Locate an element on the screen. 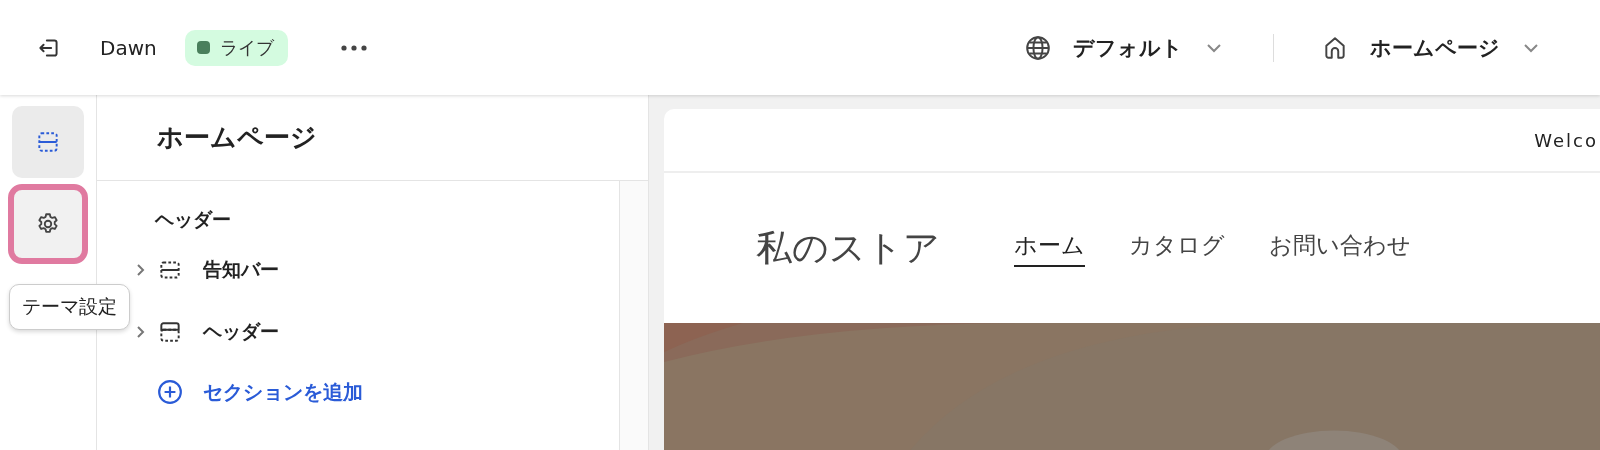 Image resolution: width=1600 pixels, height=450 pixels. theme-name: Dawn is located at coordinates (128, 47).